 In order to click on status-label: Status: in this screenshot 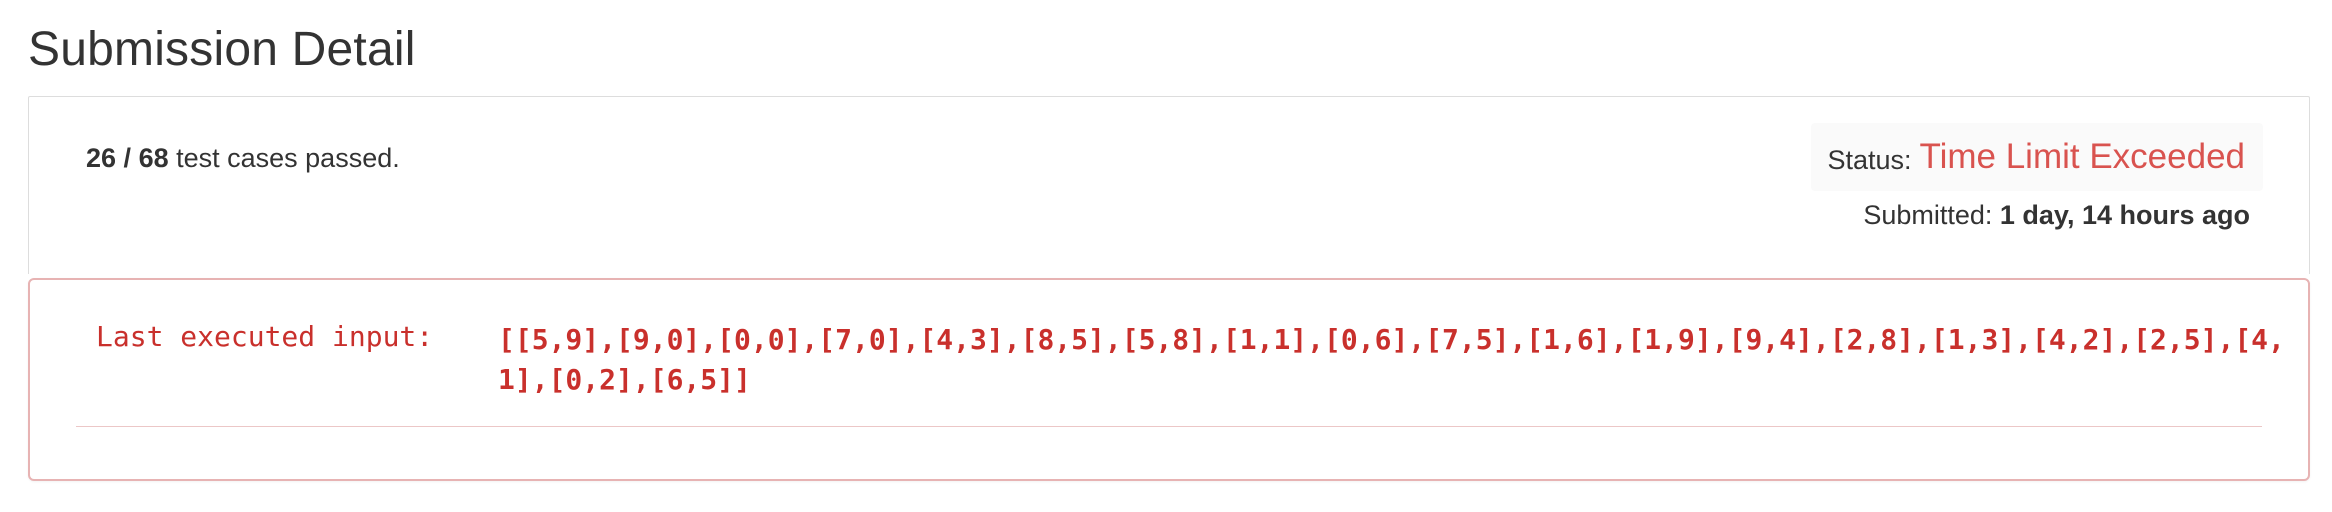, I will do `click(1869, 159)`.